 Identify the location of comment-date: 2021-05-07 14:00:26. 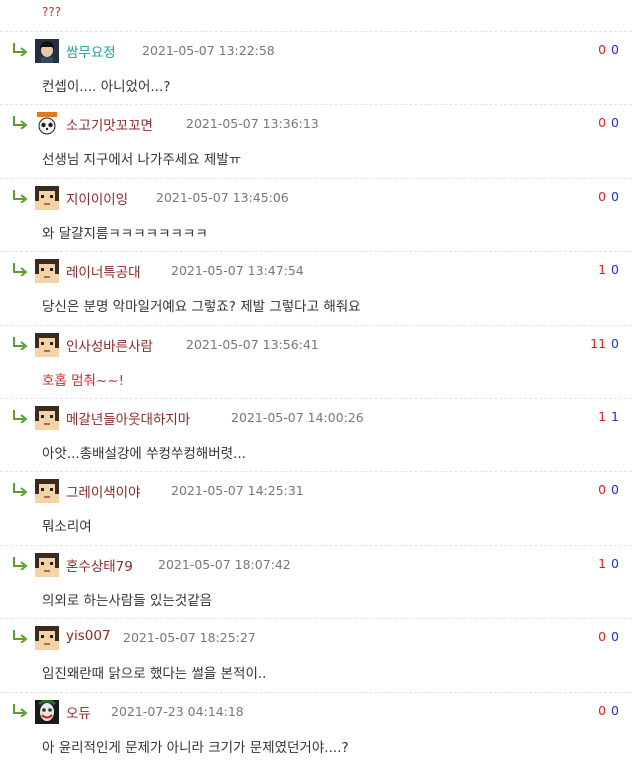
(297, 417).